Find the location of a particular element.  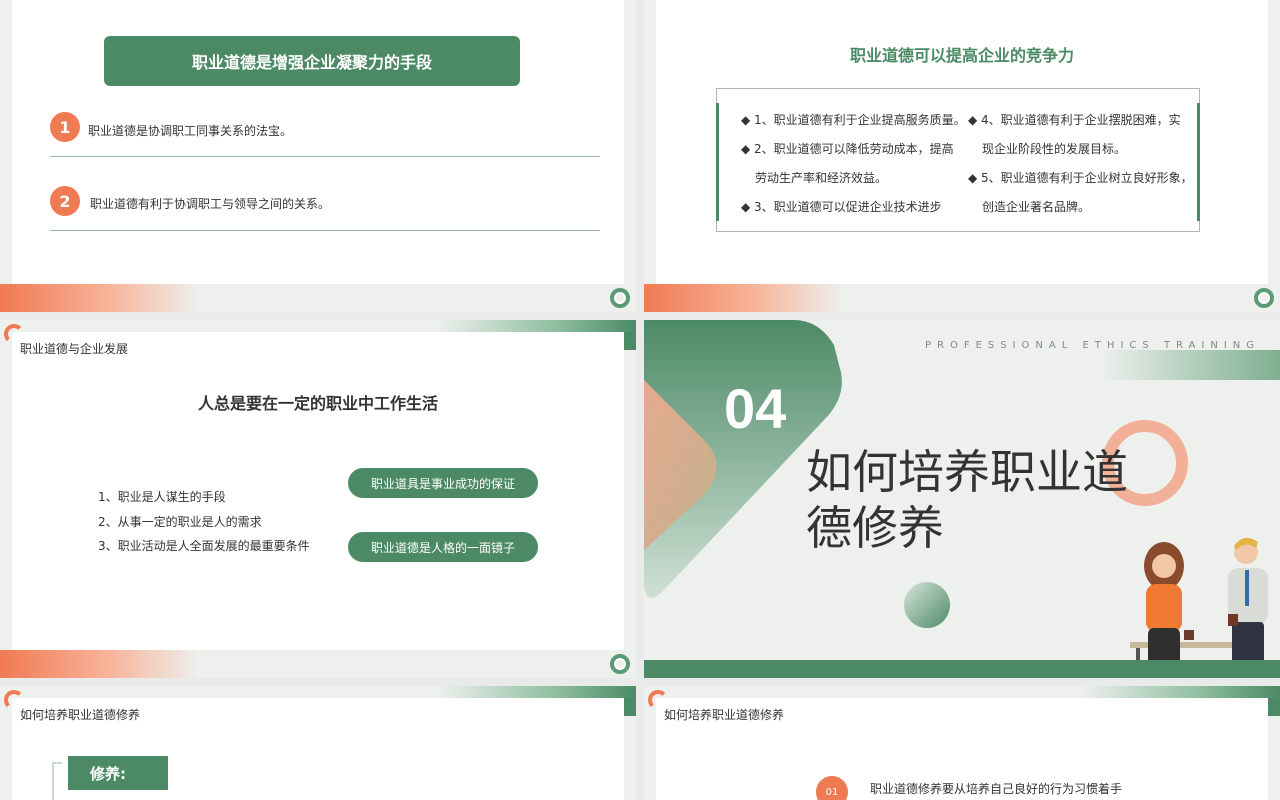

section-header: 职业道德与企业发展 is located at coordinates (74, 349).